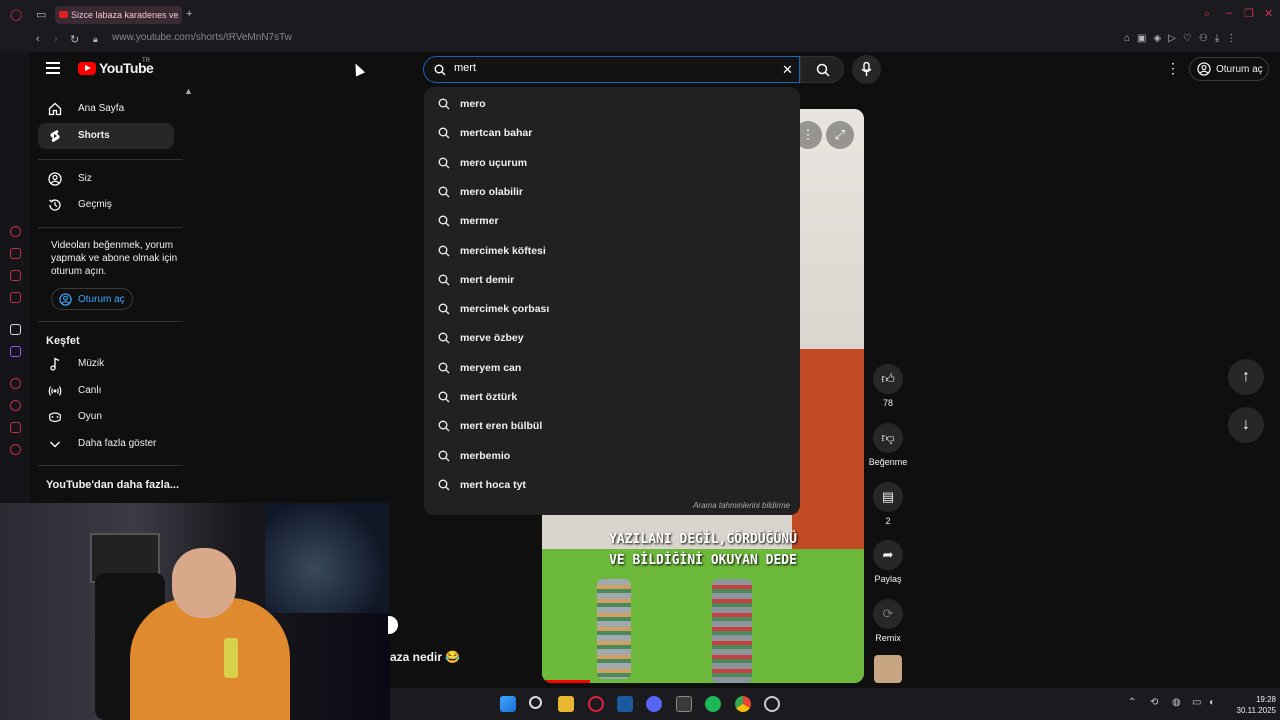  Describe the element at coordinates (1132, 702) in the screenshot. I see `tray-overflow-icon: ⌃` at that location.